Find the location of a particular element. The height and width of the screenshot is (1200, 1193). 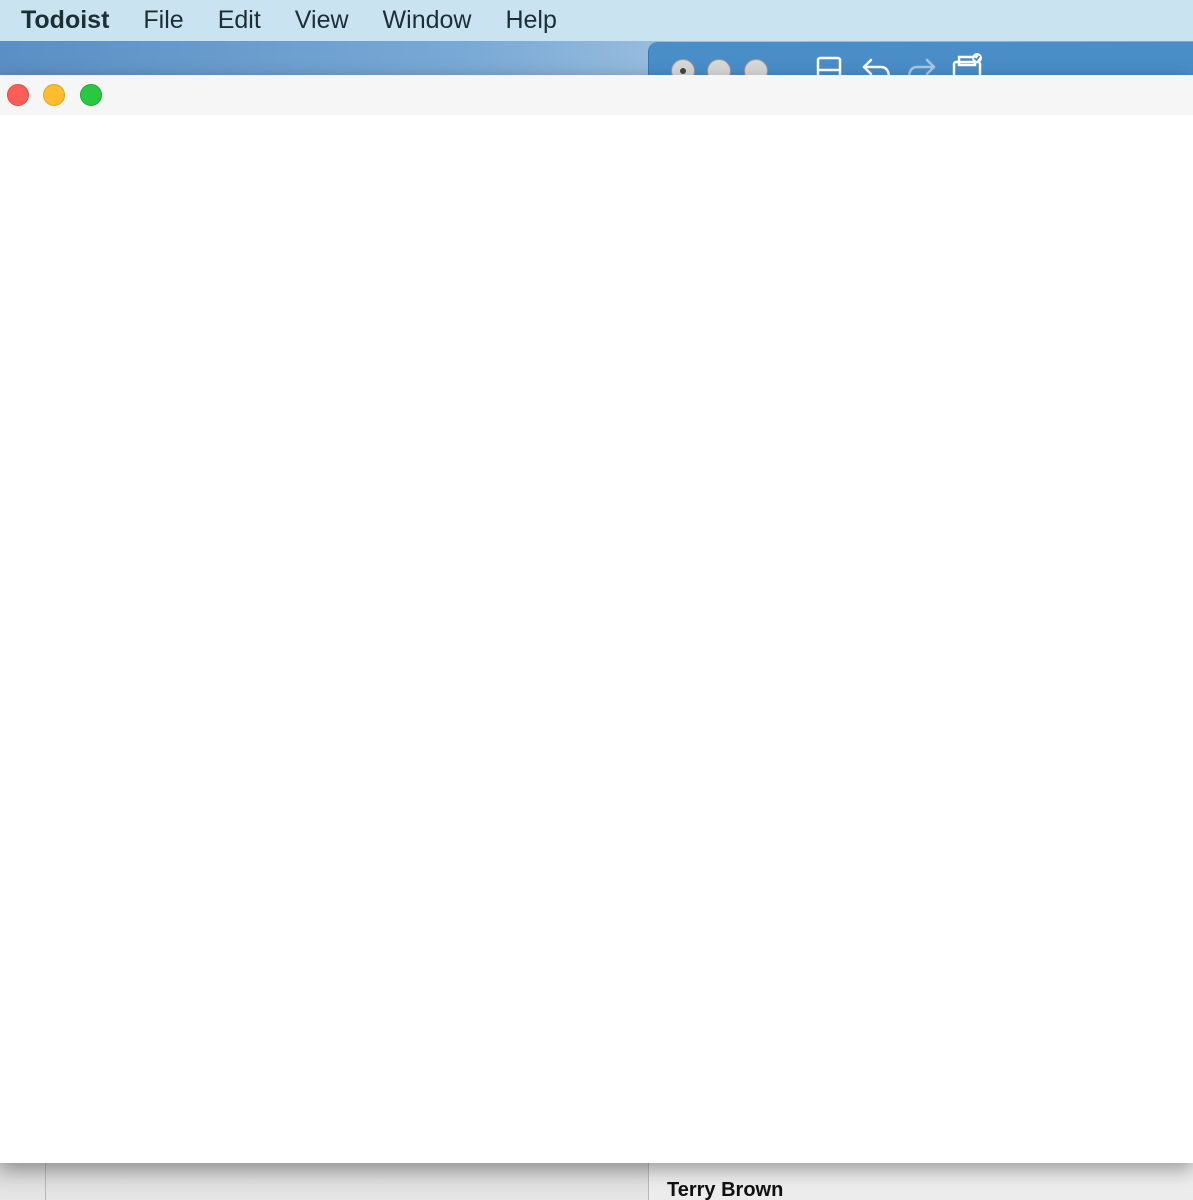

background-window is located at coordinates (920, 59).